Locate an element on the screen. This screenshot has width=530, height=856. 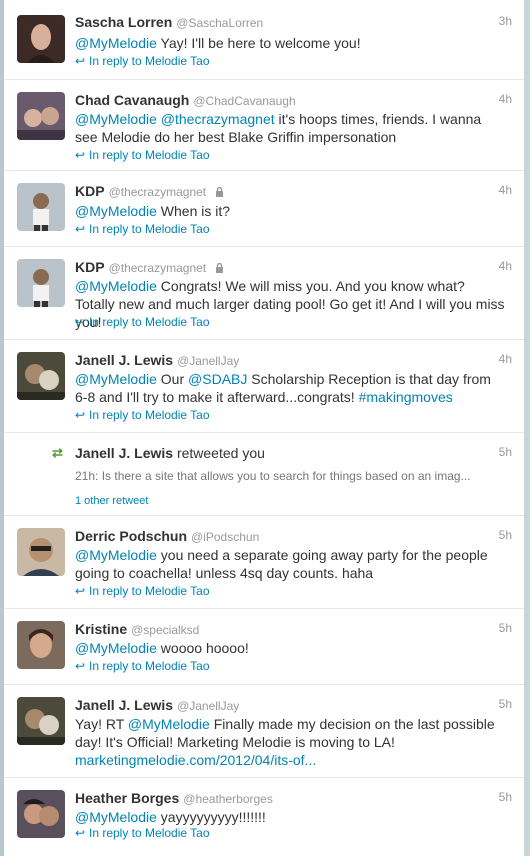
author-name: Chad Cavanaugh is located at coordinates (132, 100).